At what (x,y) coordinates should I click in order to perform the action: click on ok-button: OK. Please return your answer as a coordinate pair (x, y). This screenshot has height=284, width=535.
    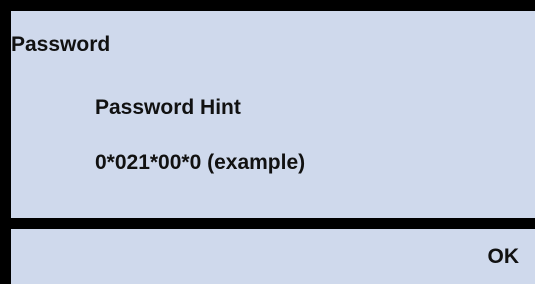
    Looking at the image, I should click on (504, 257).